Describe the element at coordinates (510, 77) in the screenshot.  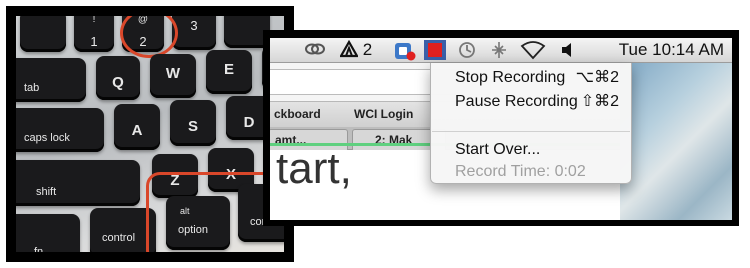
I see `menu-item-stop-recording-label: Stop Recording` at that location.